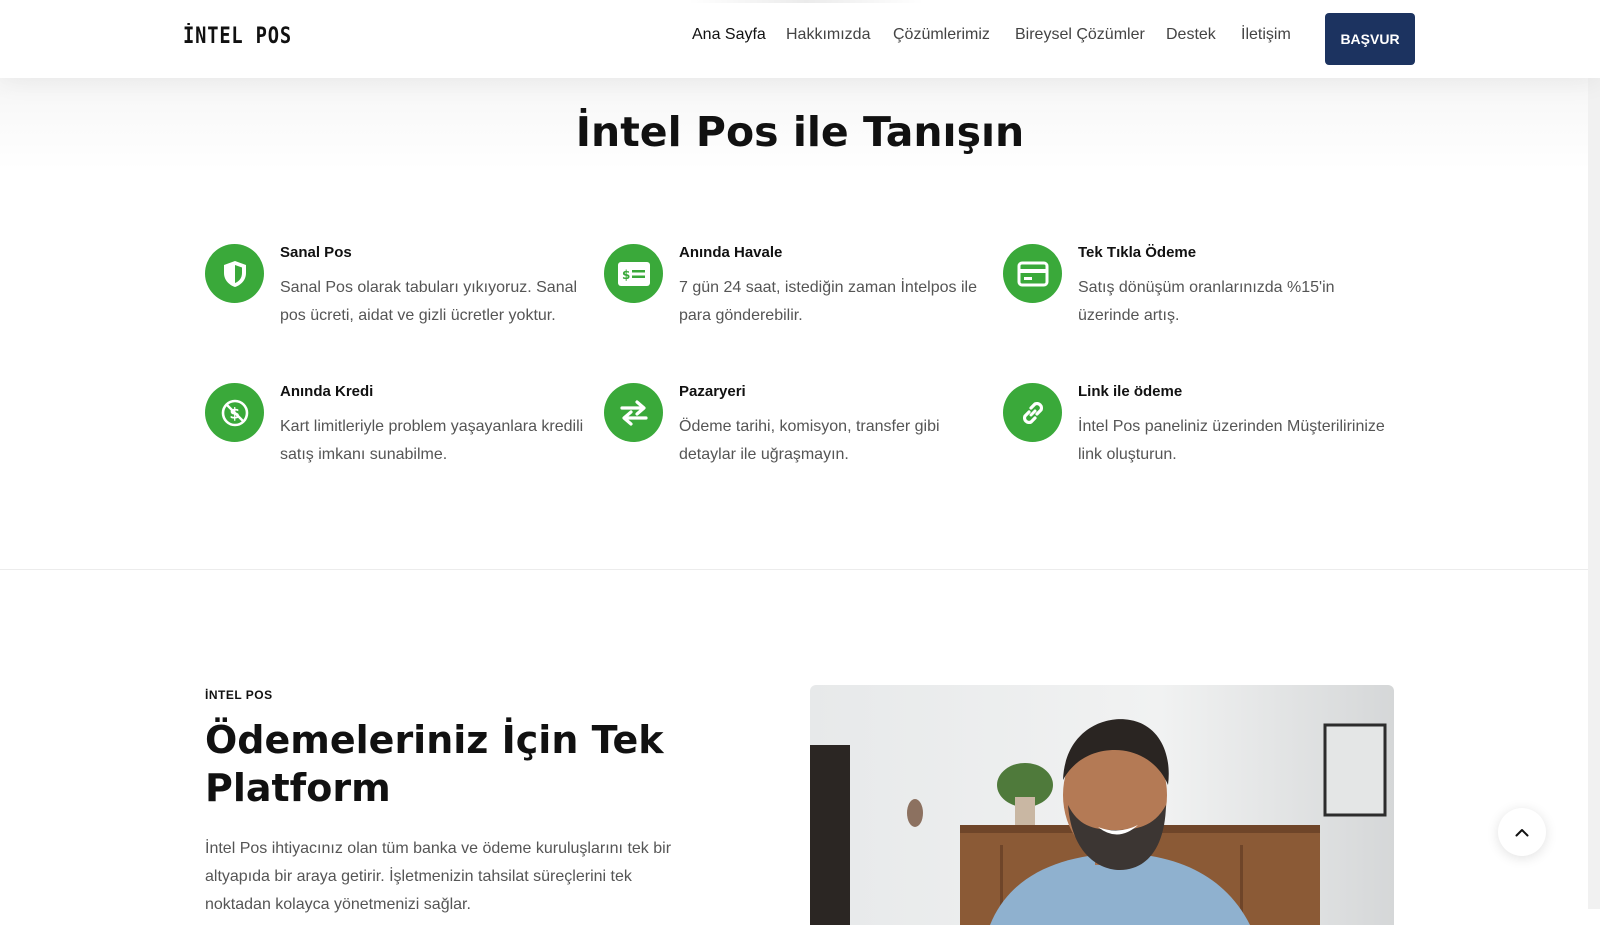  What do you see at coordinates (800, 132) in the screenshot?
I see `section-title: İntel Pos ile Tanışın` at bounding box center [800, 132].